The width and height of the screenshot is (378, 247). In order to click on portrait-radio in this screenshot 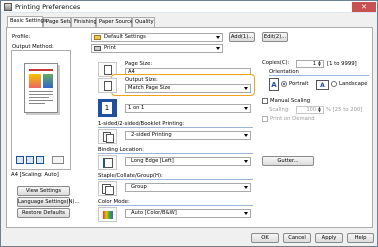, I will do `click(284, 84)`.